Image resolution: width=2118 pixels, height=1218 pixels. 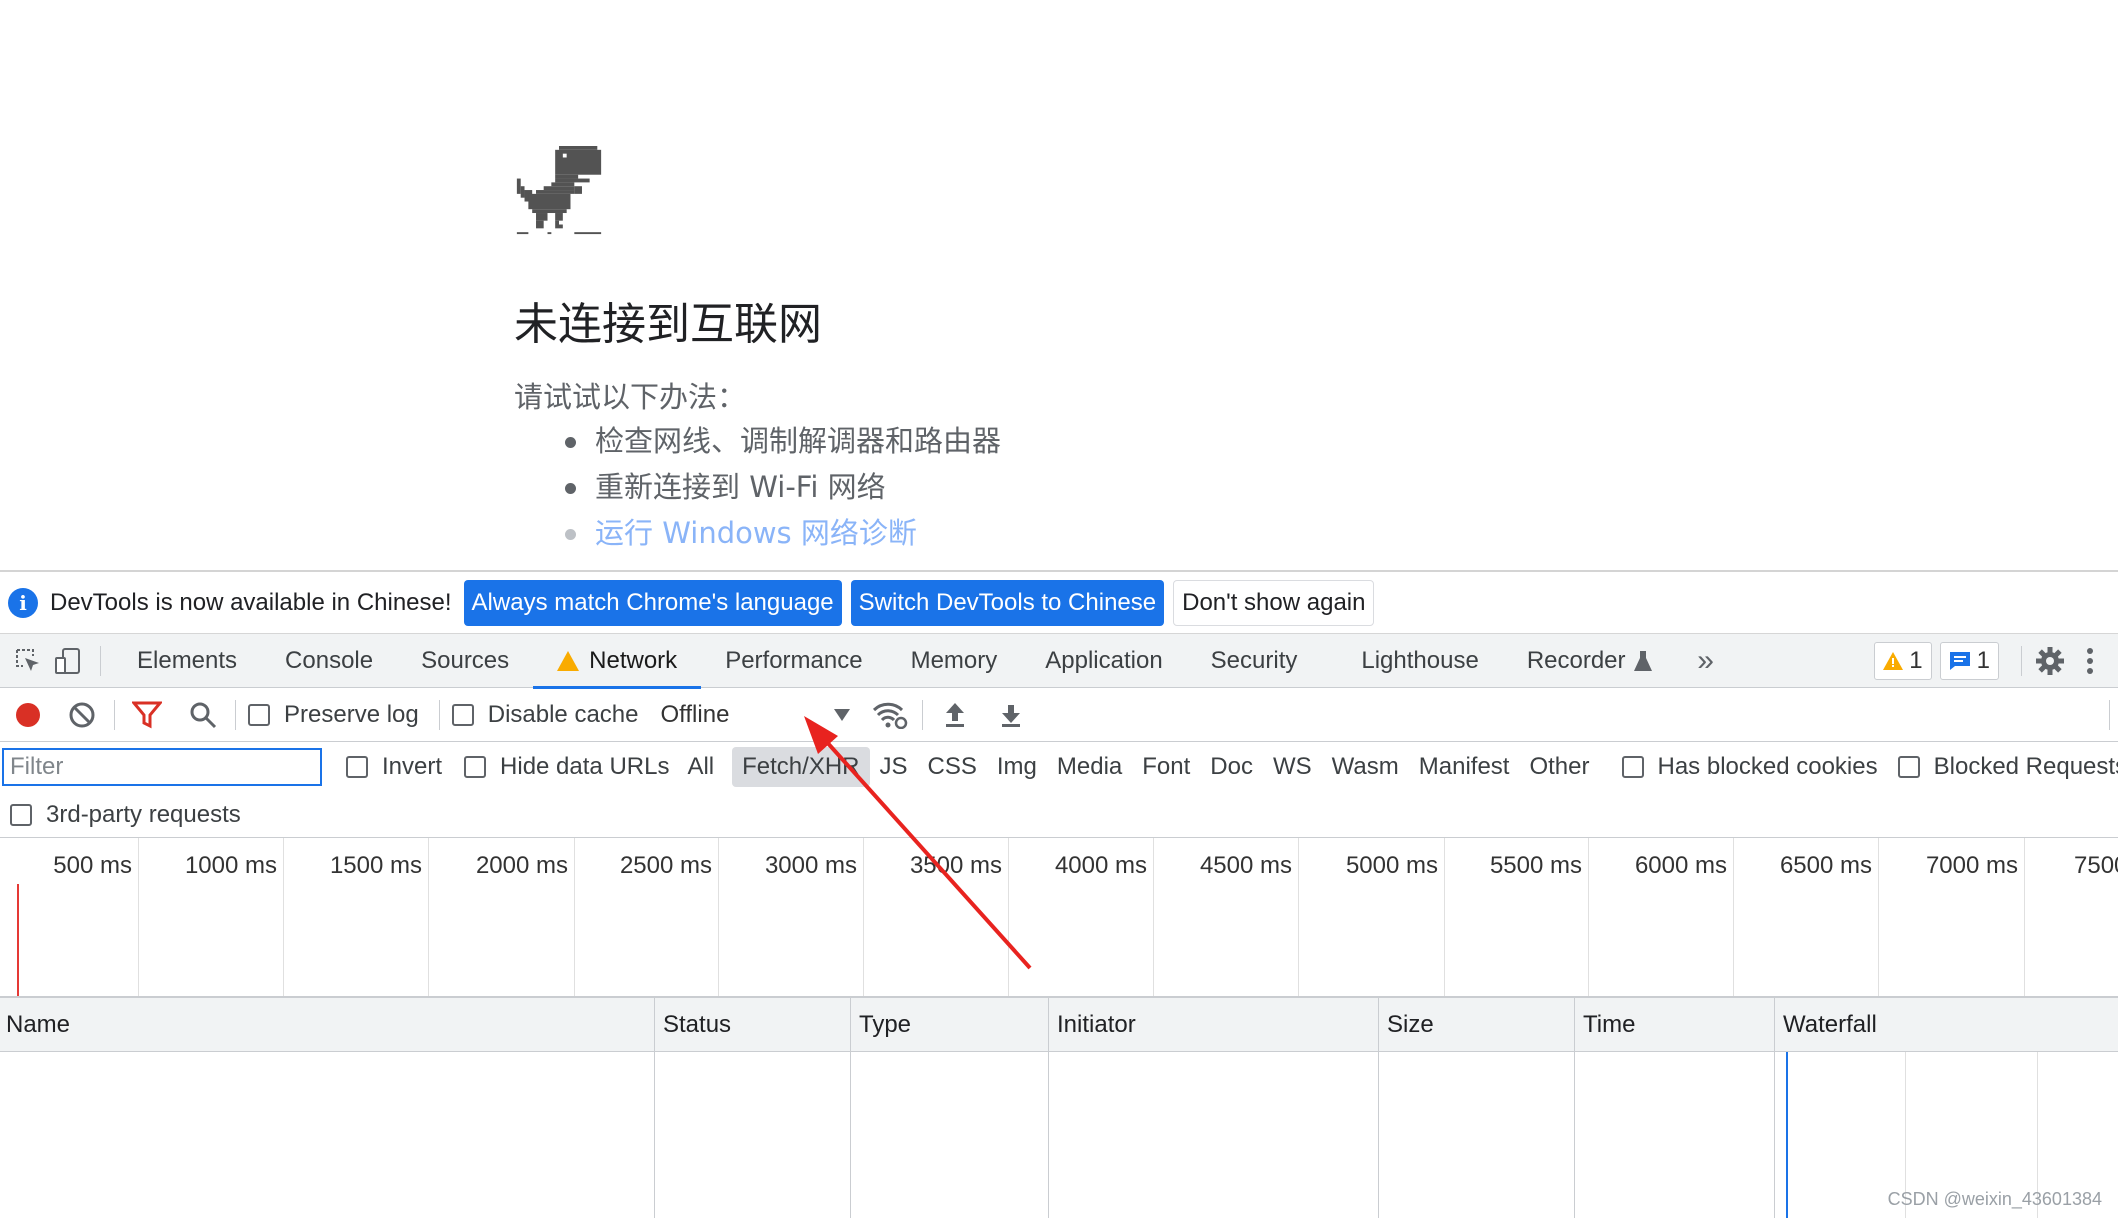 What do you see at coordinates (2050, 661) in the screenshot?
I see `gear-icon` at bounding box center [2050, 661].